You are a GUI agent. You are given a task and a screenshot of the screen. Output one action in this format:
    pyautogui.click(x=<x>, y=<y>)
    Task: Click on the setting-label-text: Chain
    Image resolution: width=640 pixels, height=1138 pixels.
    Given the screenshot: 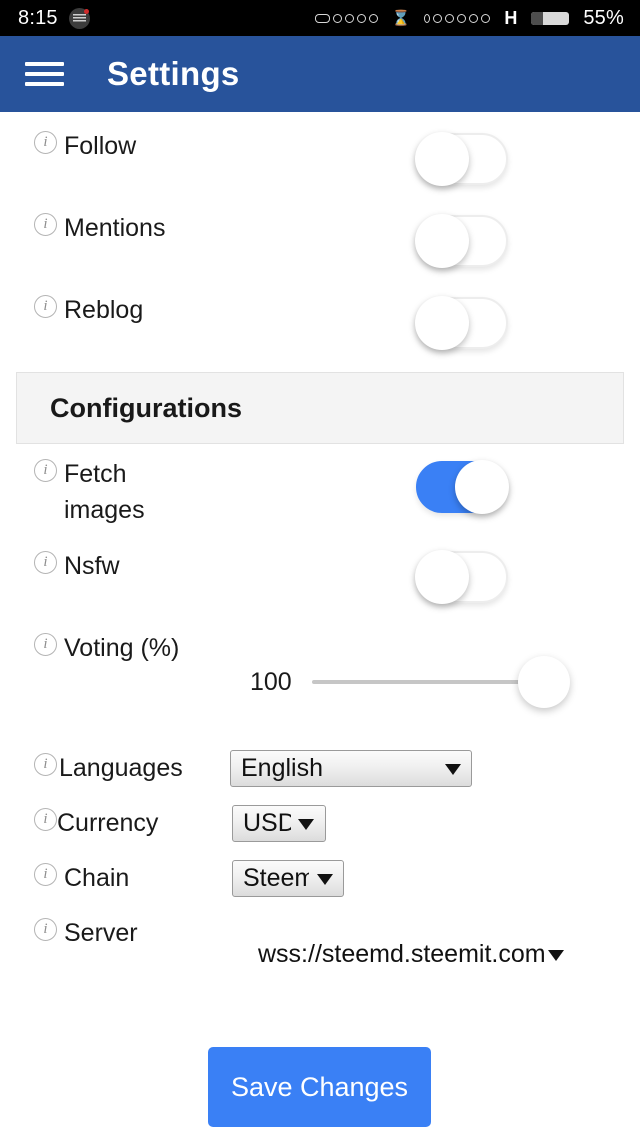 What is the action you would take?
    pyautogui.click(x=97, y=878)
    